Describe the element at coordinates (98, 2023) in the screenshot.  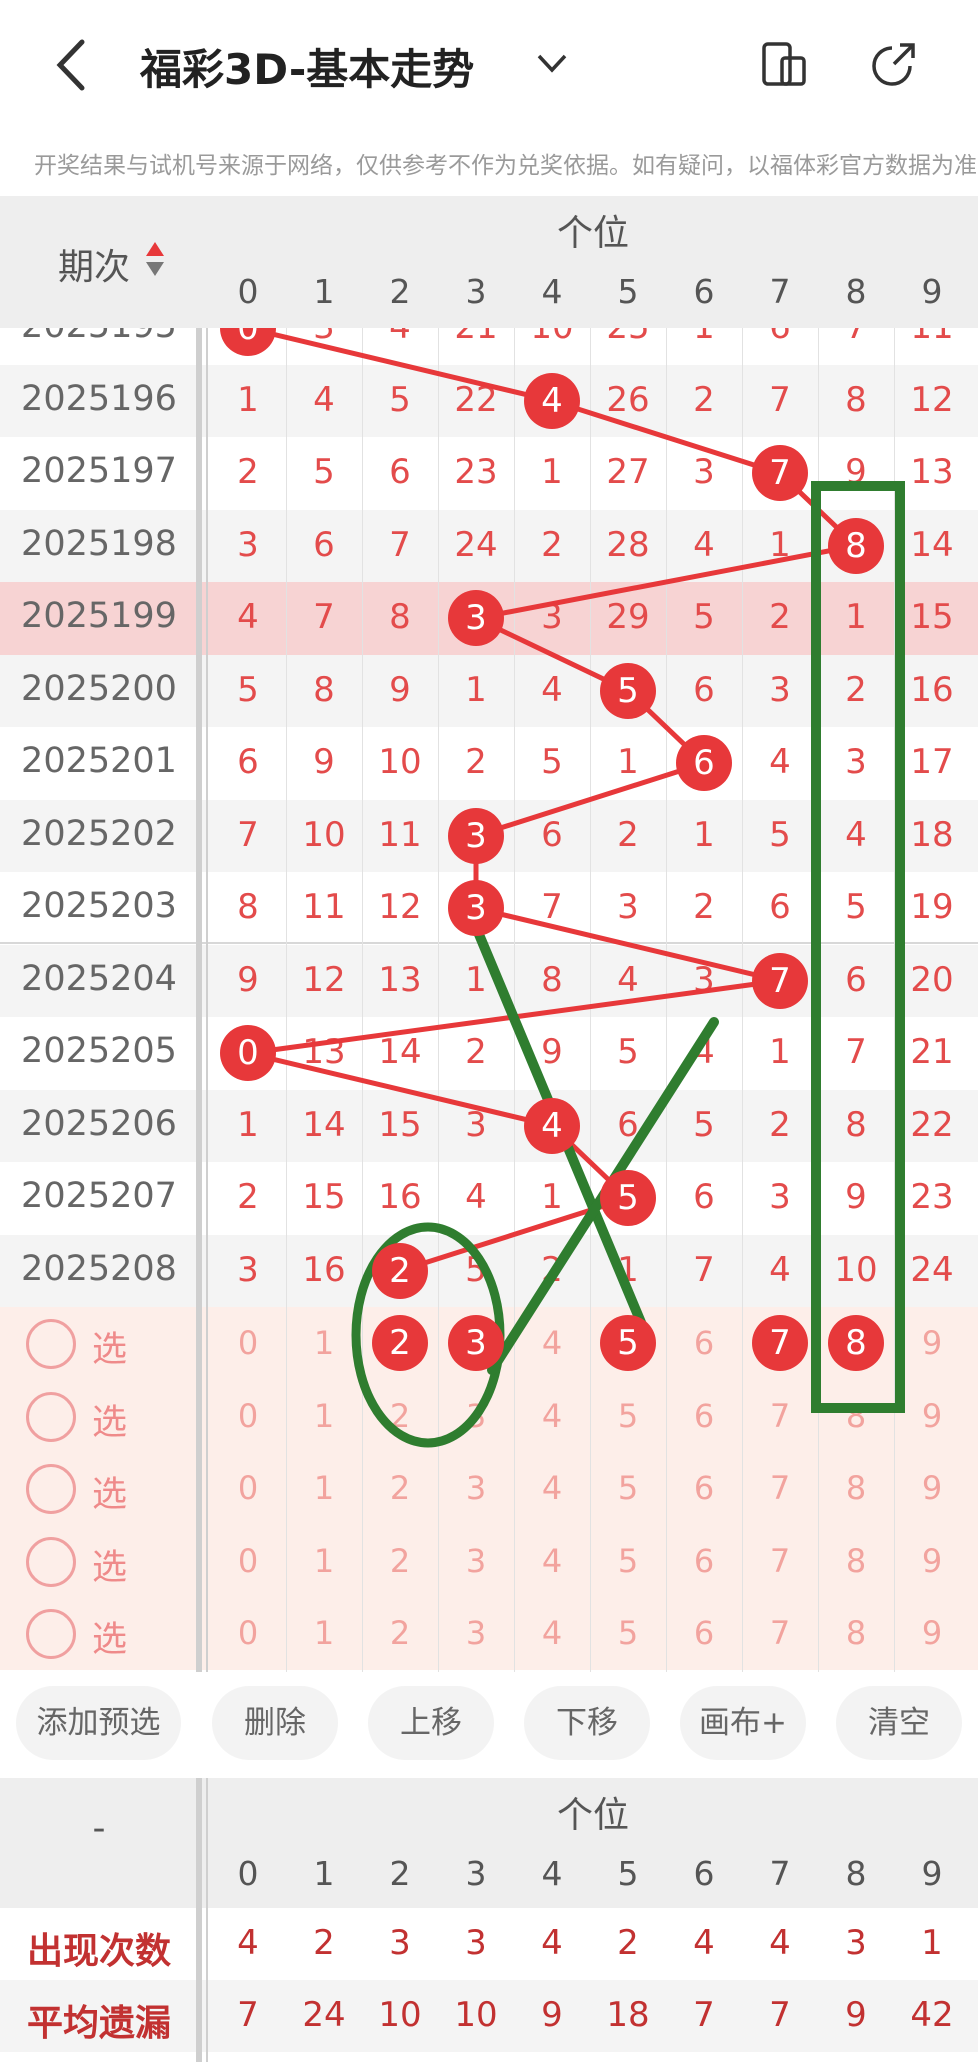
I see `stats-row-label: 平均遗漏` at that location.